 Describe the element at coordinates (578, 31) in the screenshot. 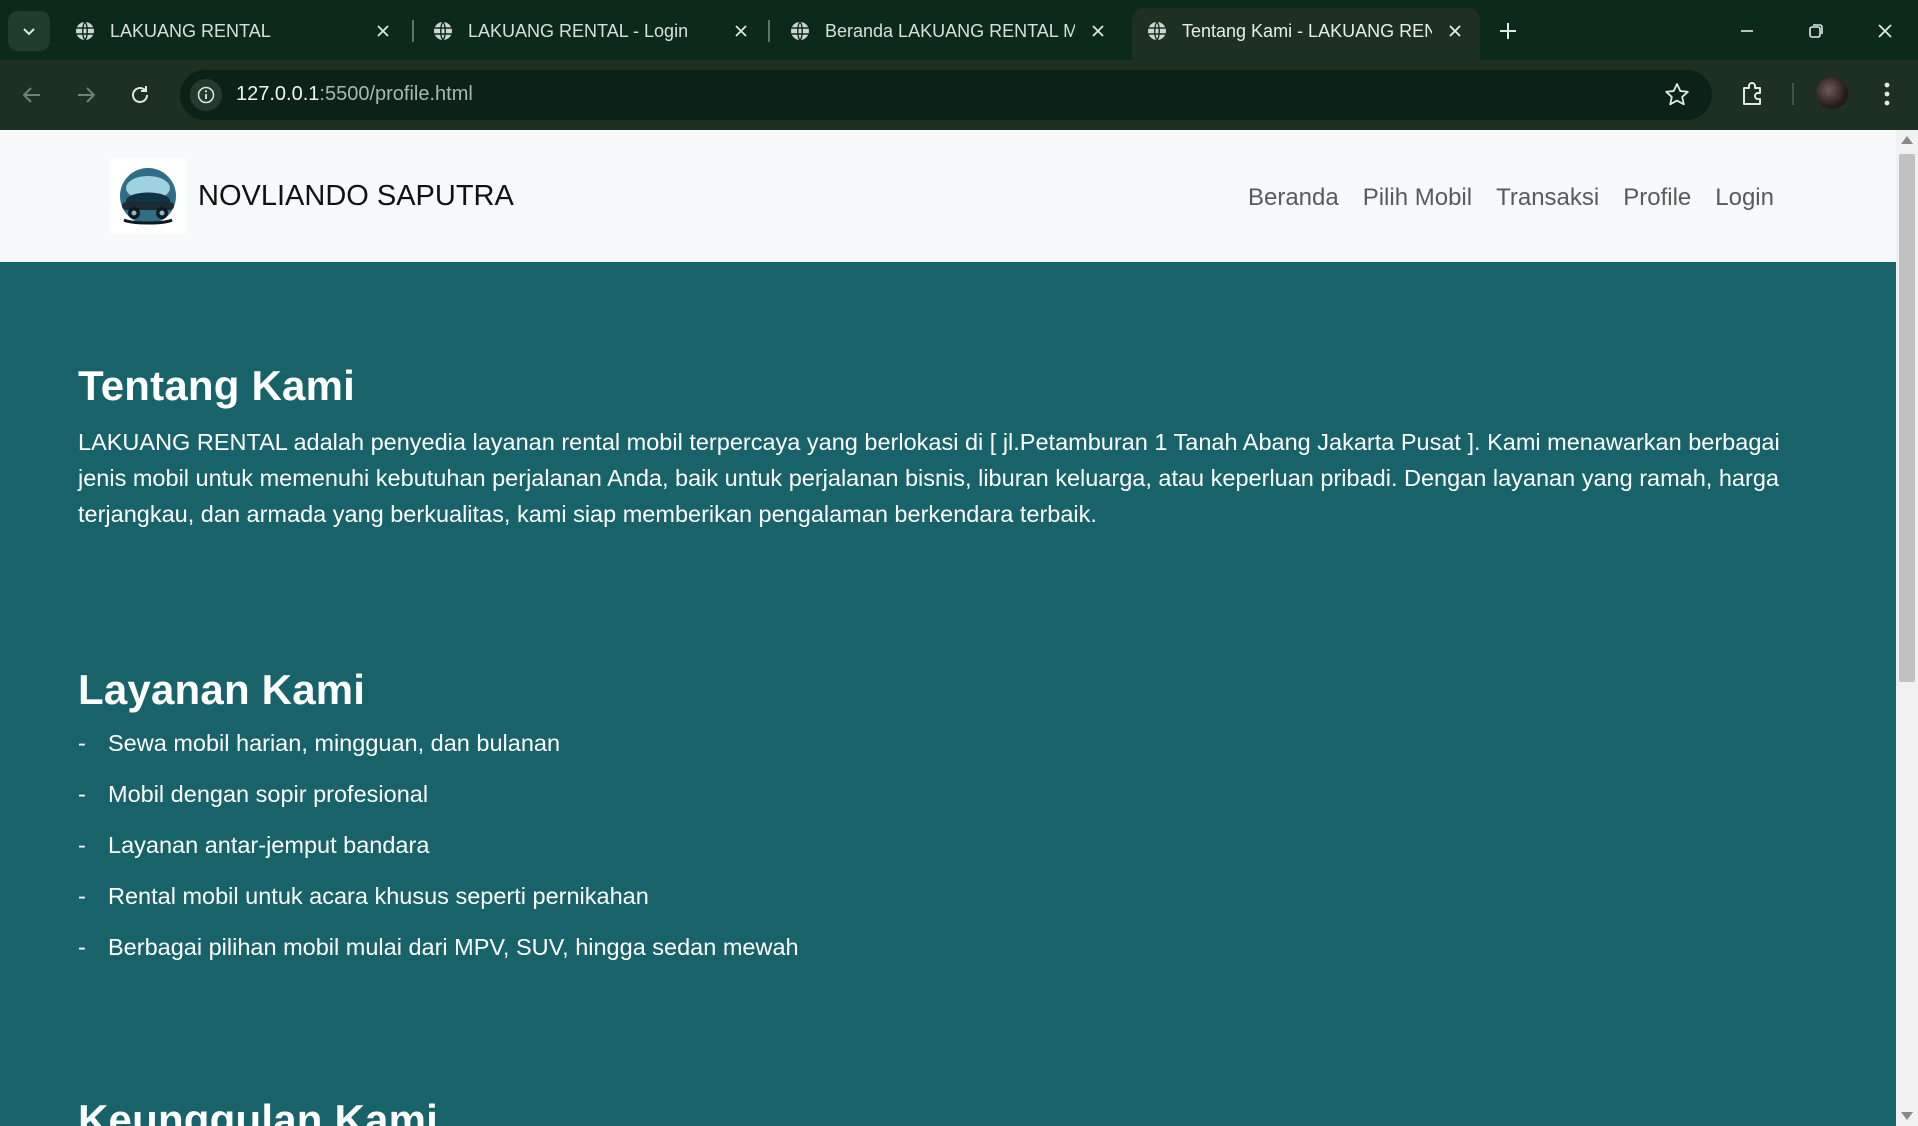

I see `tab-title: LAKUANG RENTAL - Login` at that location.